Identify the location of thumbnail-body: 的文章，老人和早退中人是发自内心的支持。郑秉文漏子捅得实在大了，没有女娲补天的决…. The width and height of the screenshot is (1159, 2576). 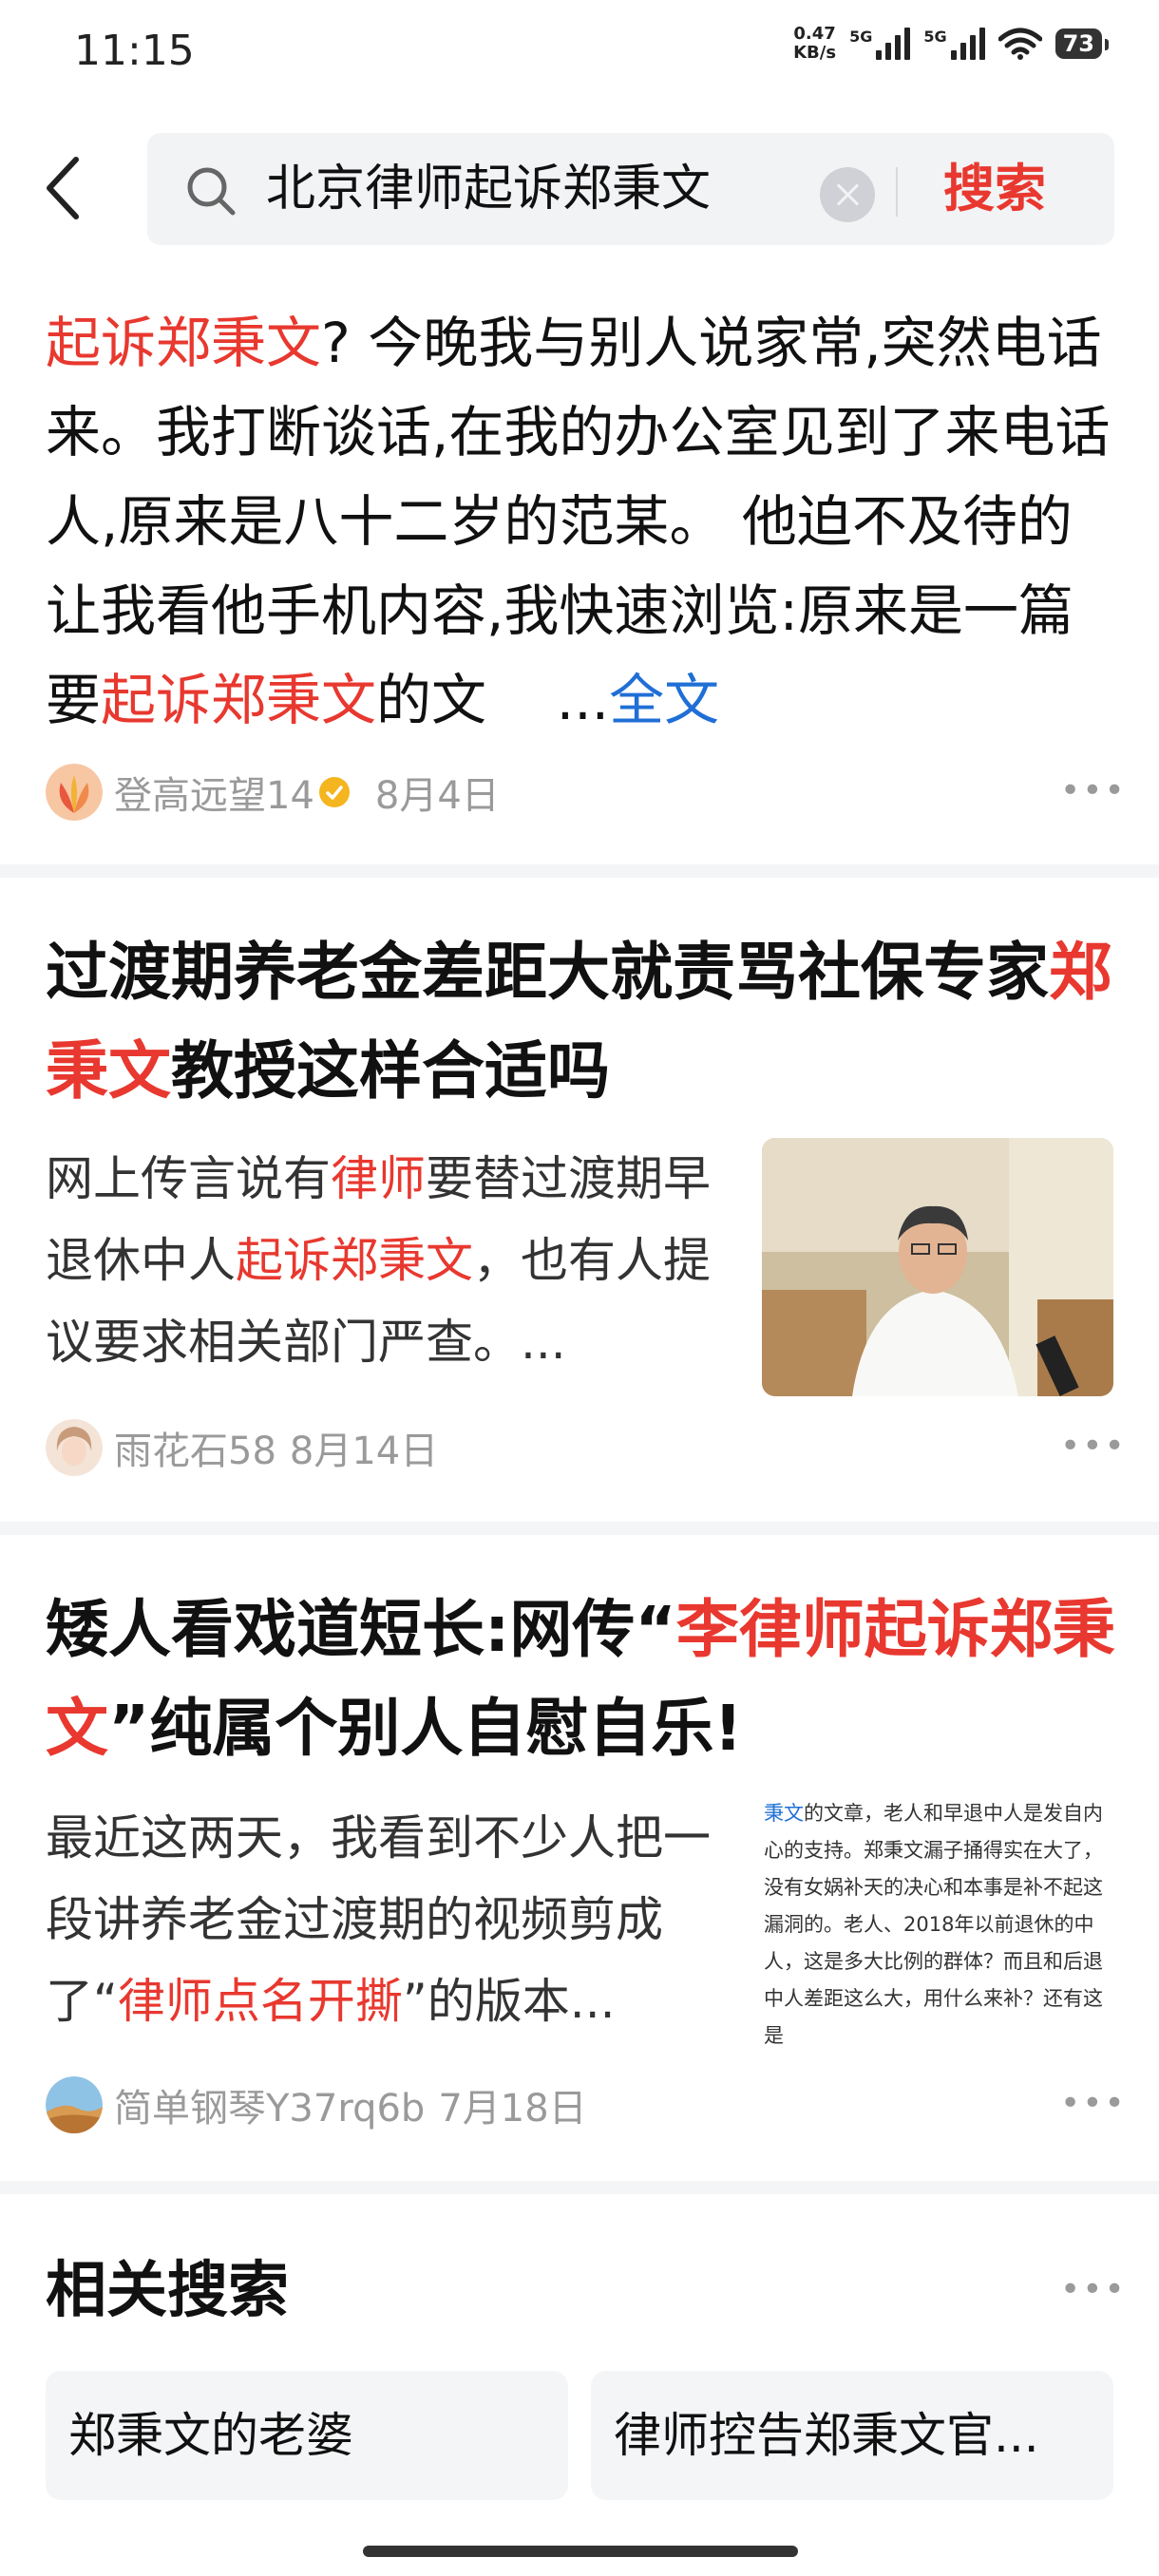
(933, 1924).